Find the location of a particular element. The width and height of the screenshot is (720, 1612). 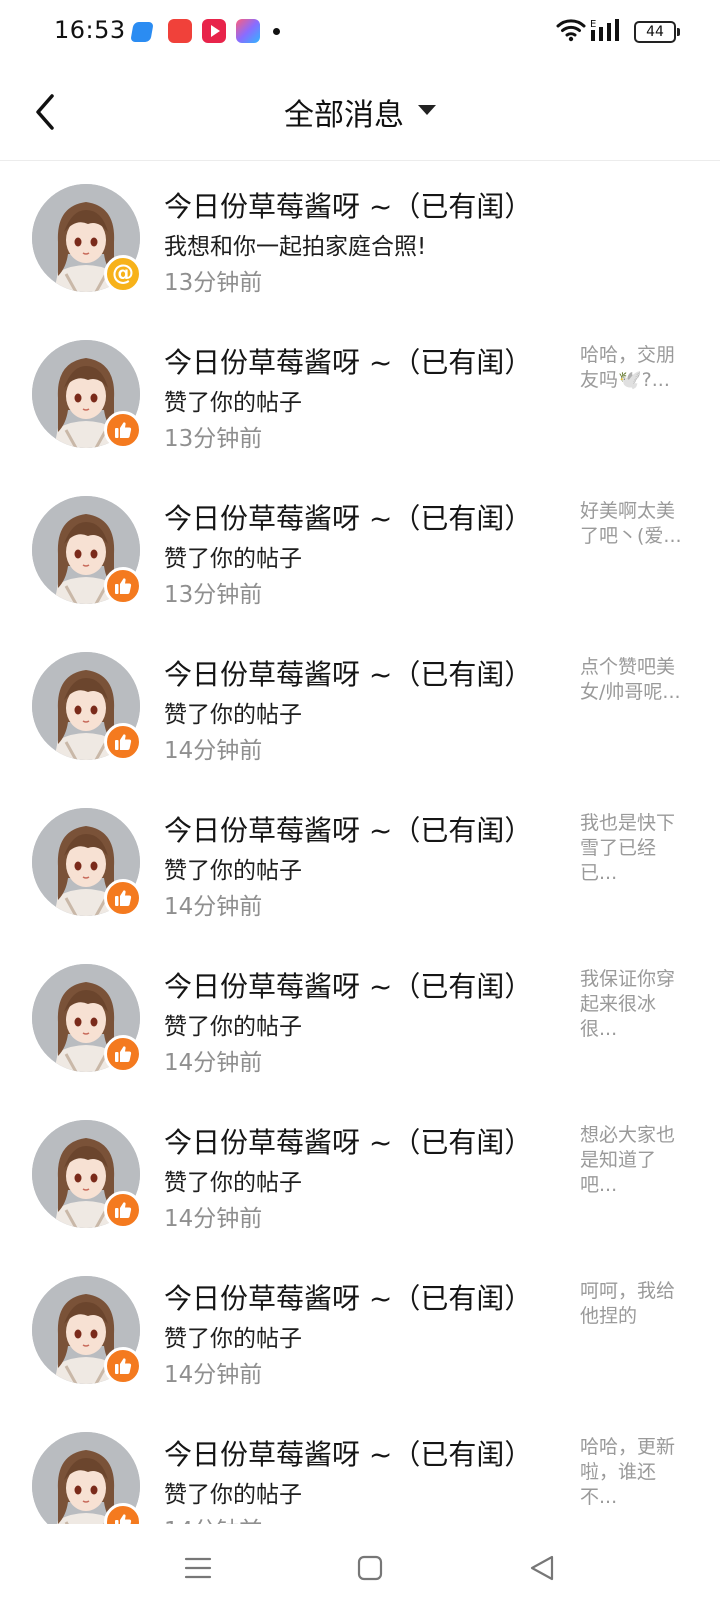

header: 全部消息 is located at coordinates (360, 112).